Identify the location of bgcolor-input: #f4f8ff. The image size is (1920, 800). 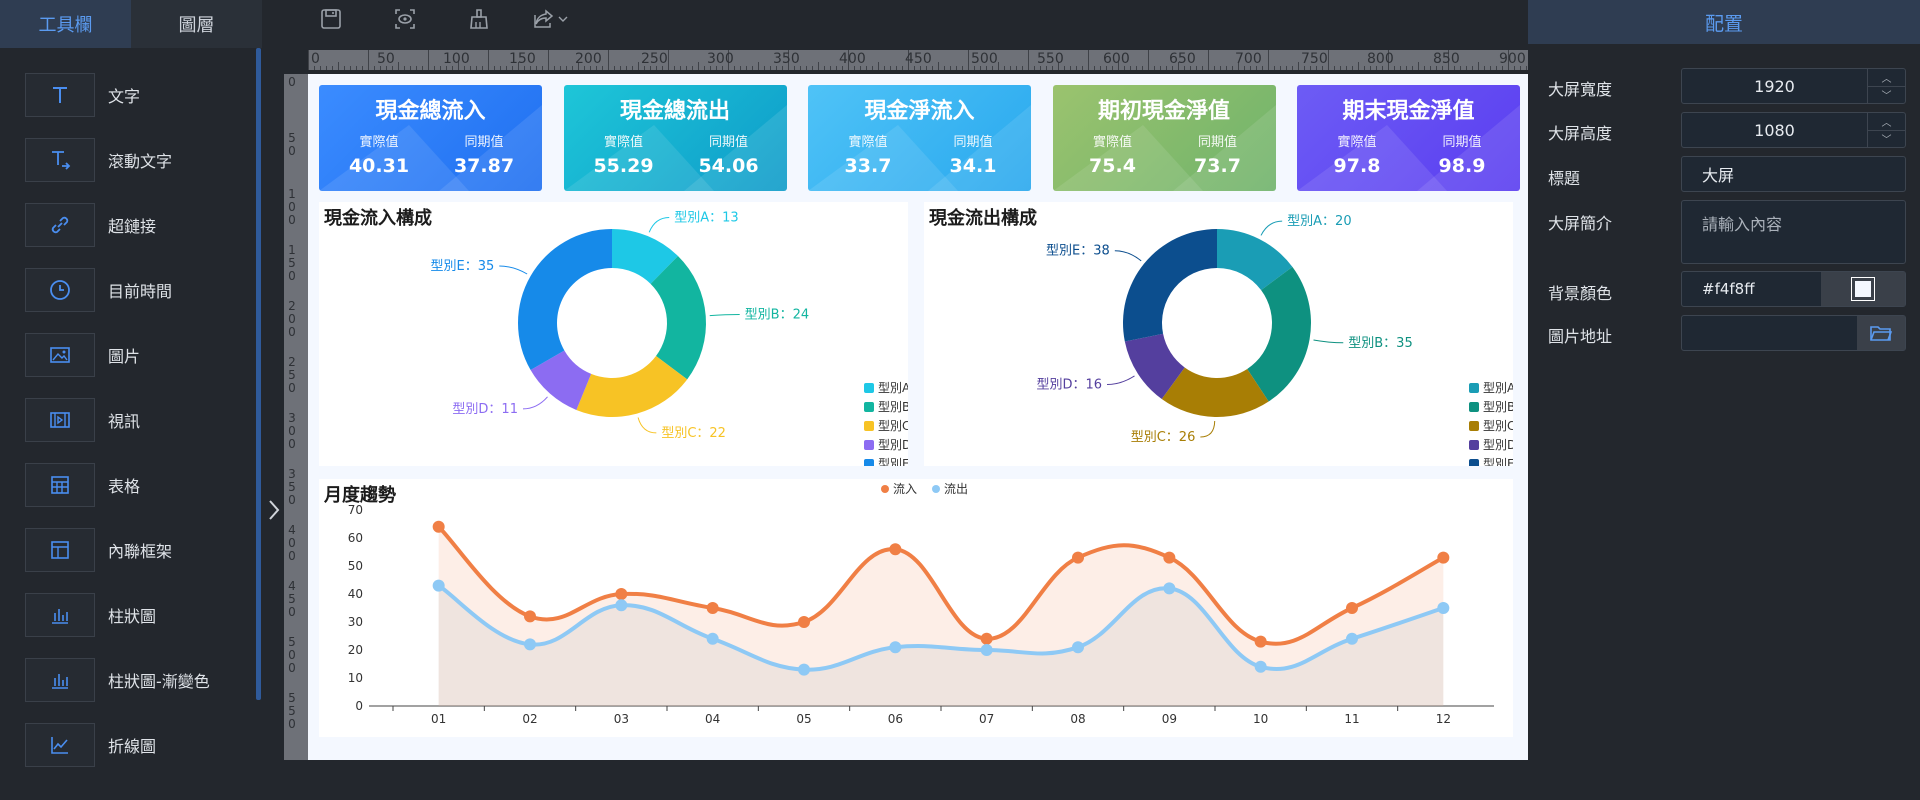
(1793, 289).